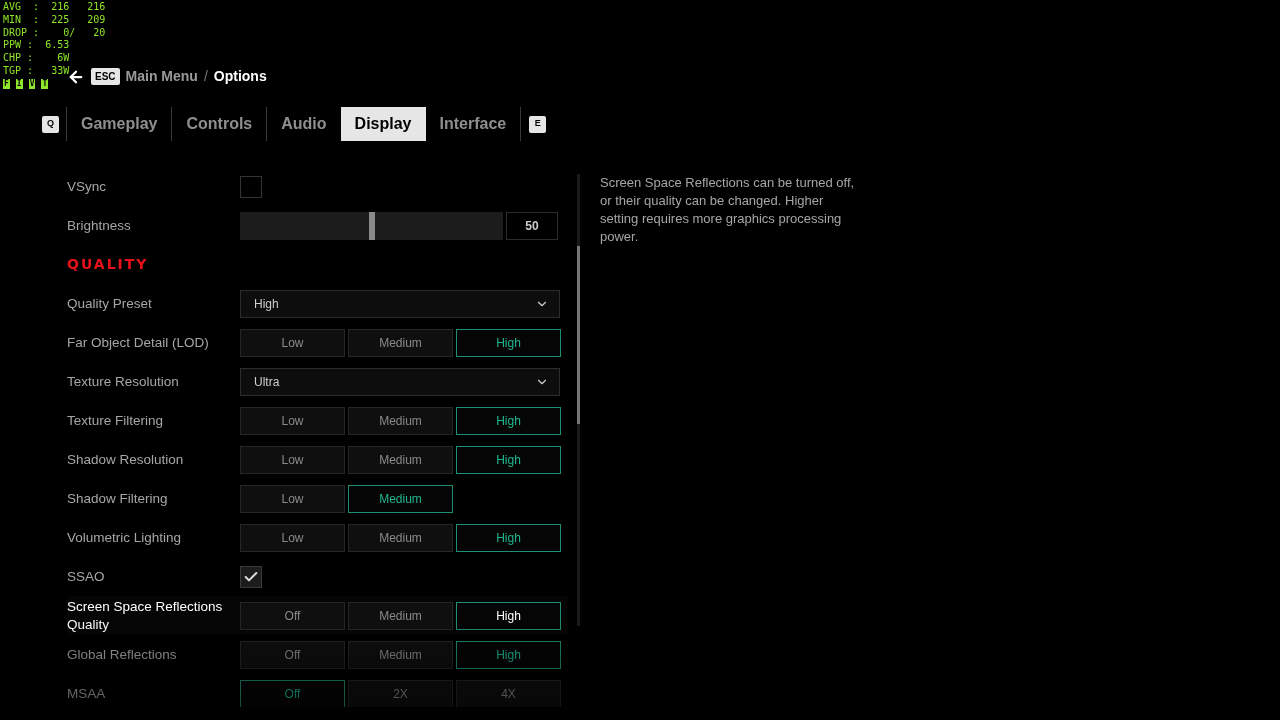  Describe the element at coordinates (122, 654) in the screenshot. I see `setting-label: Global Reflections` at that location.